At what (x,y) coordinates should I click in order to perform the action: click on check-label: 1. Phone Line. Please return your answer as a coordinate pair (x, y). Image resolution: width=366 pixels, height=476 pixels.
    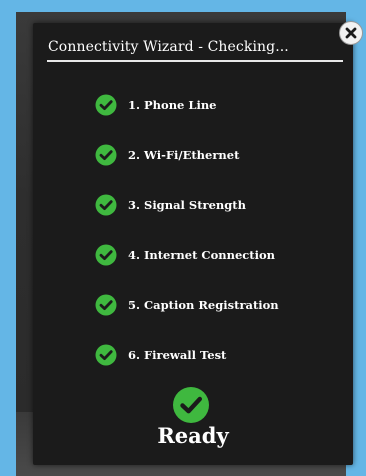
    Looking at the image, I should click on (172, 105).